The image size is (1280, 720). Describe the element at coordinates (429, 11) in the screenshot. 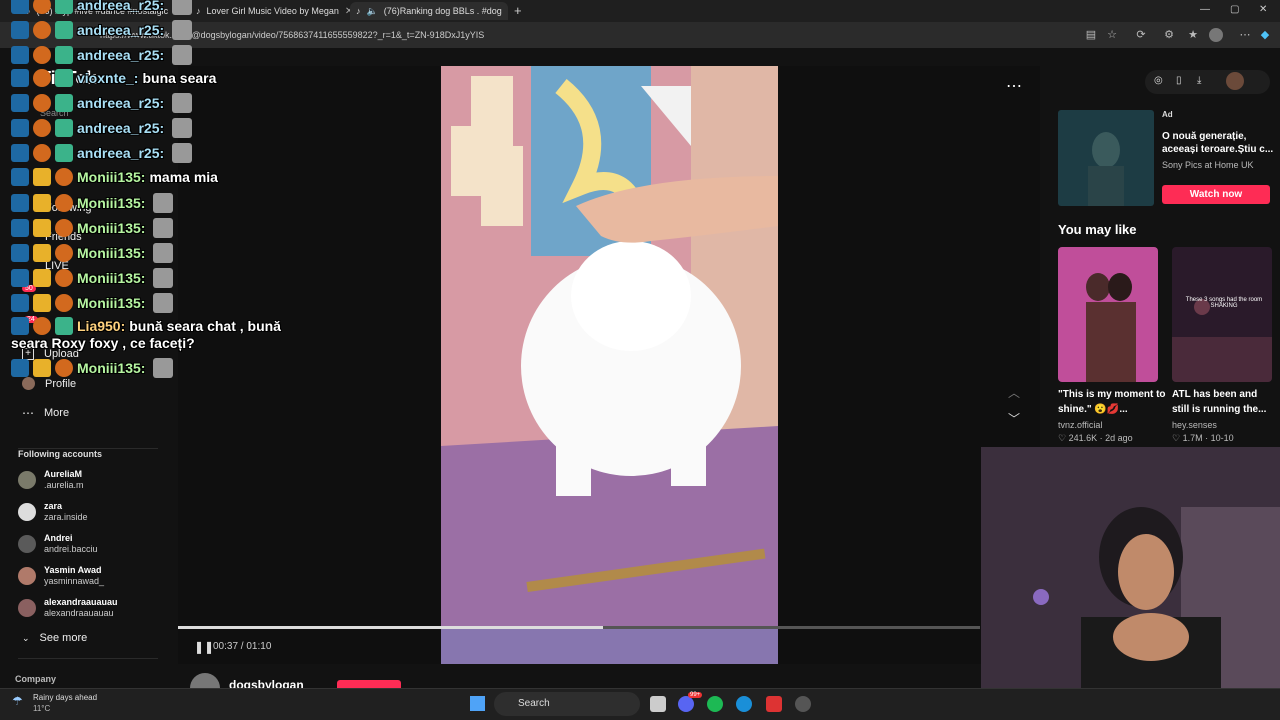

I see `browser-tab-active: ♪ 🔈 (76)Ranking dog BBLs . #dog ✕` at that location.